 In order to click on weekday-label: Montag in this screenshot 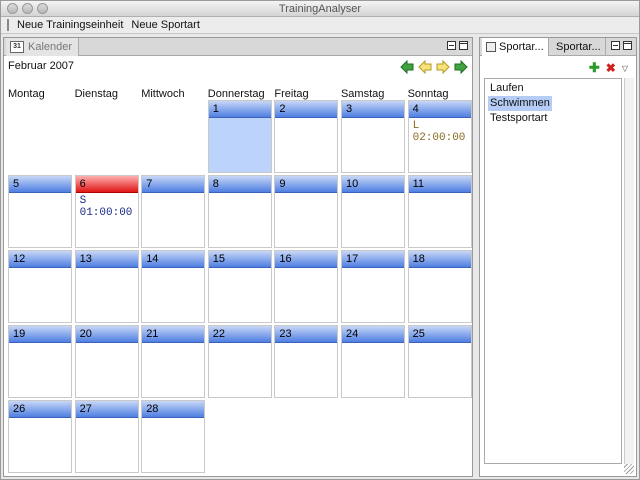, I will do `click(26, 94)`.